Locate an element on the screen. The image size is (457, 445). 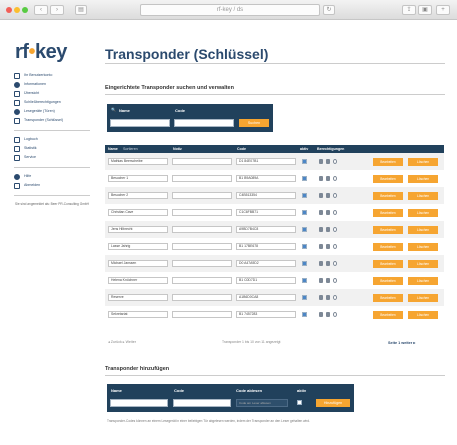
pager-page-nav: Seite 1 weiter ▸ is located at coordinates (401, 342).